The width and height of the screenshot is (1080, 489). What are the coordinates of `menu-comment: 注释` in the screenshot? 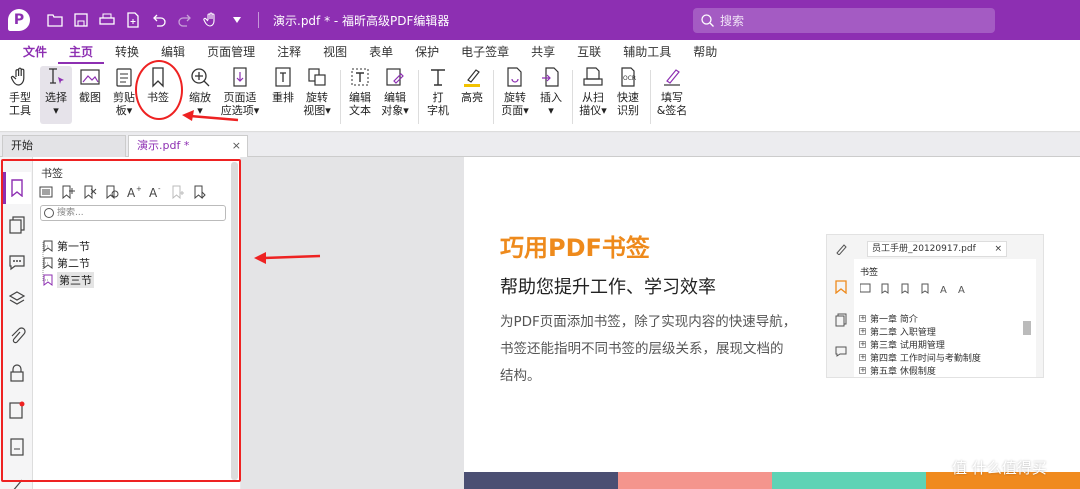 It's located at (289, 52).